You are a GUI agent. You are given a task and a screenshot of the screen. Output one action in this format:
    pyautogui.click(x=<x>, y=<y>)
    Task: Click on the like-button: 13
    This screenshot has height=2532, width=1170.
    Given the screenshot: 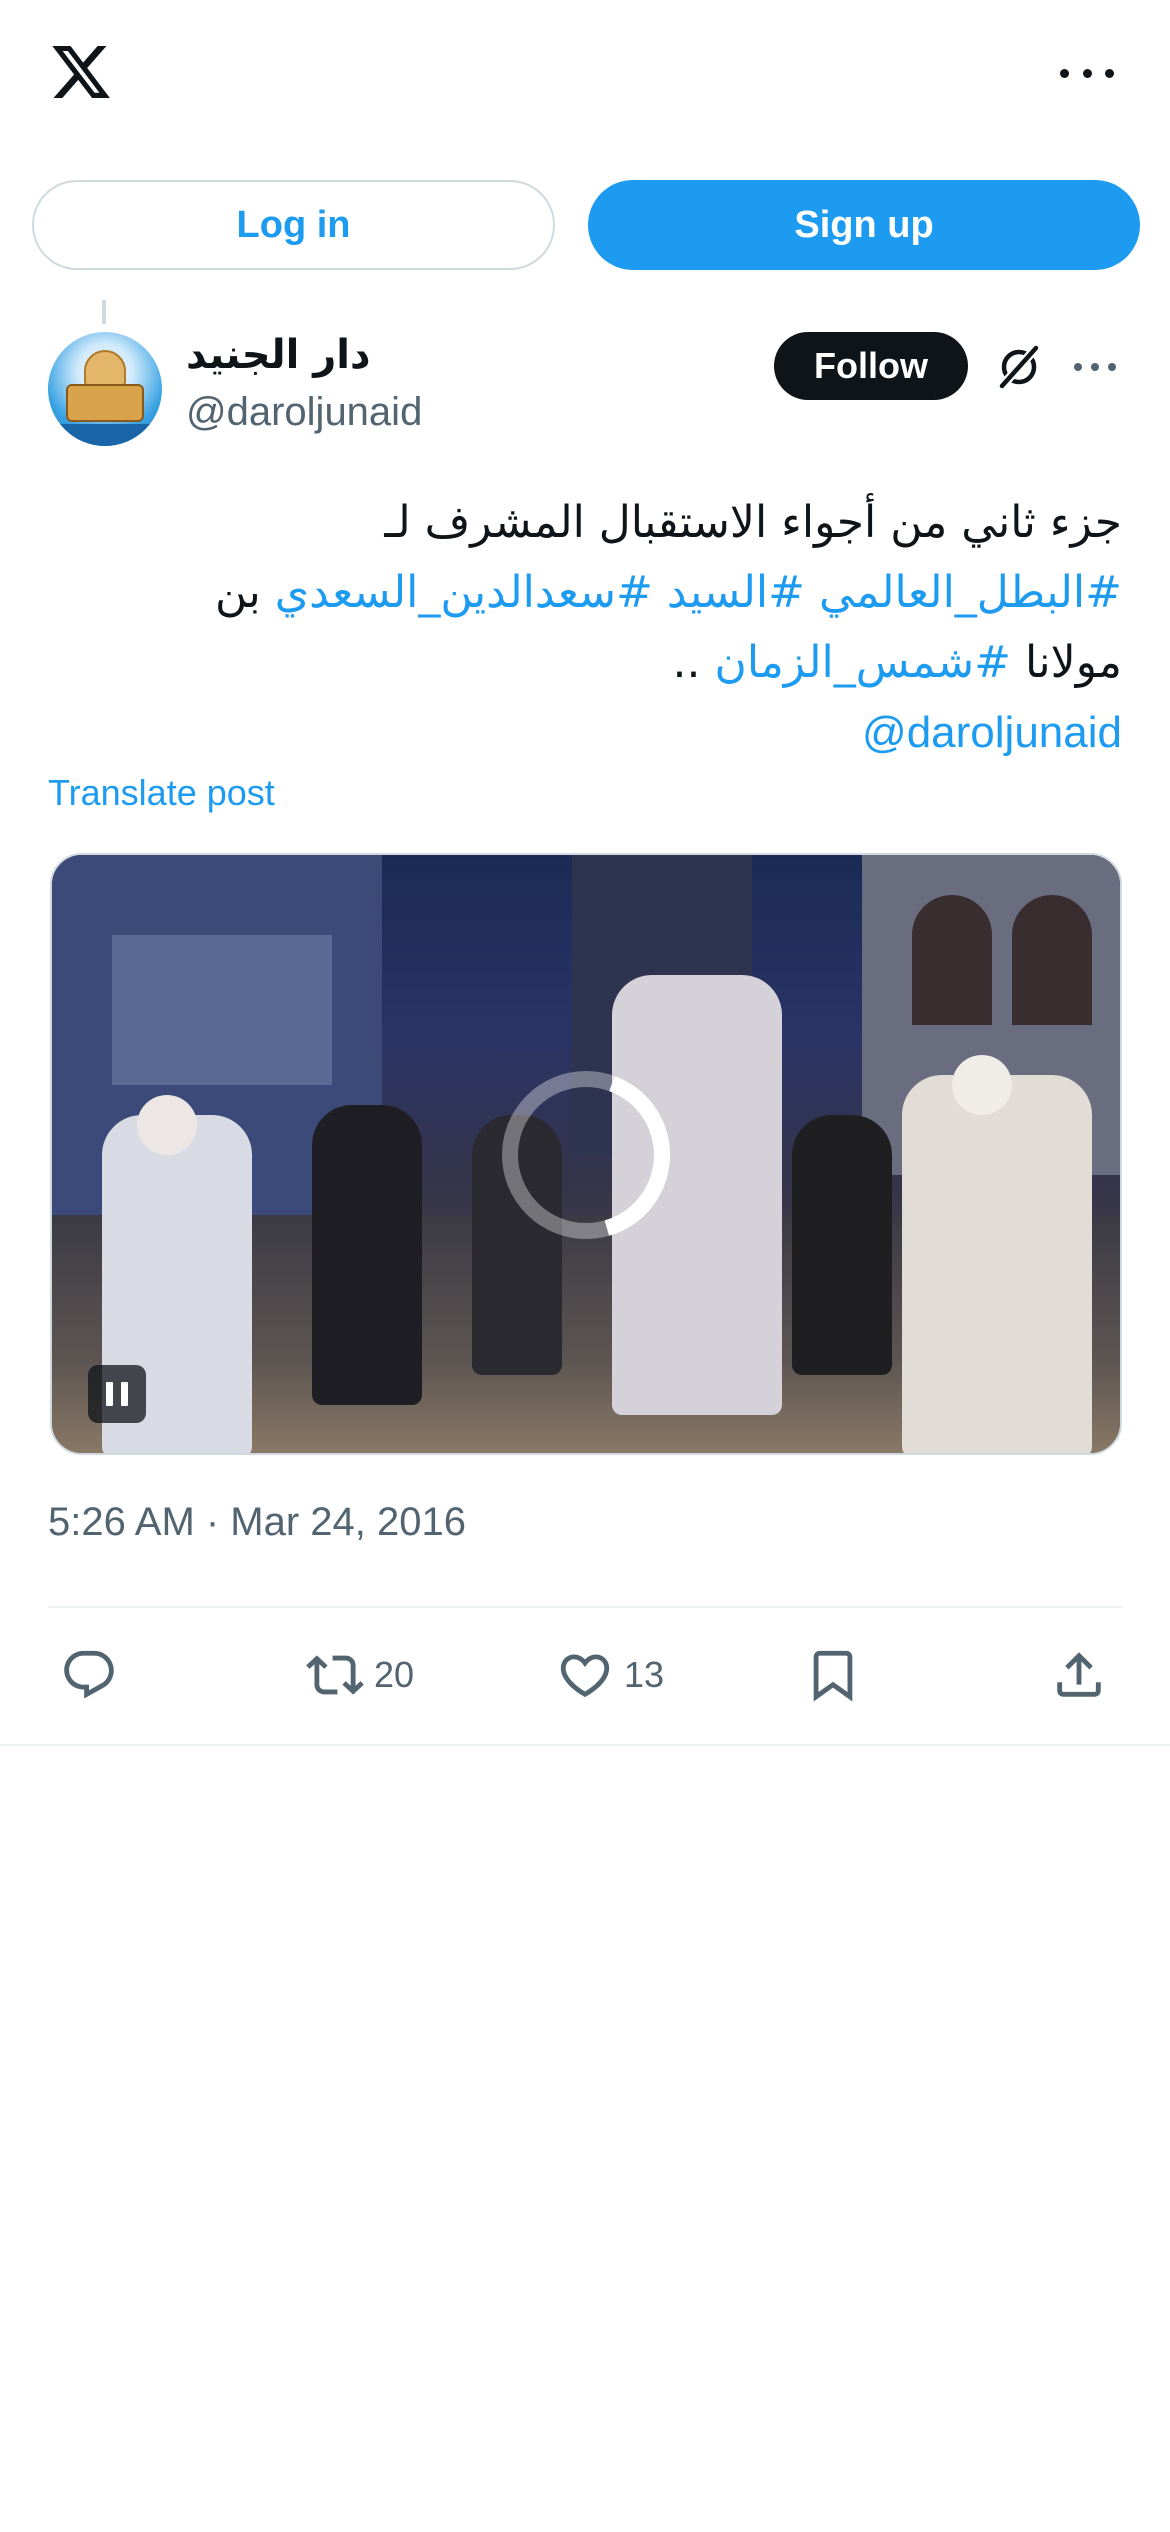 What is the action you would take?
    pyautogui.click(x=610, y=1675)
    